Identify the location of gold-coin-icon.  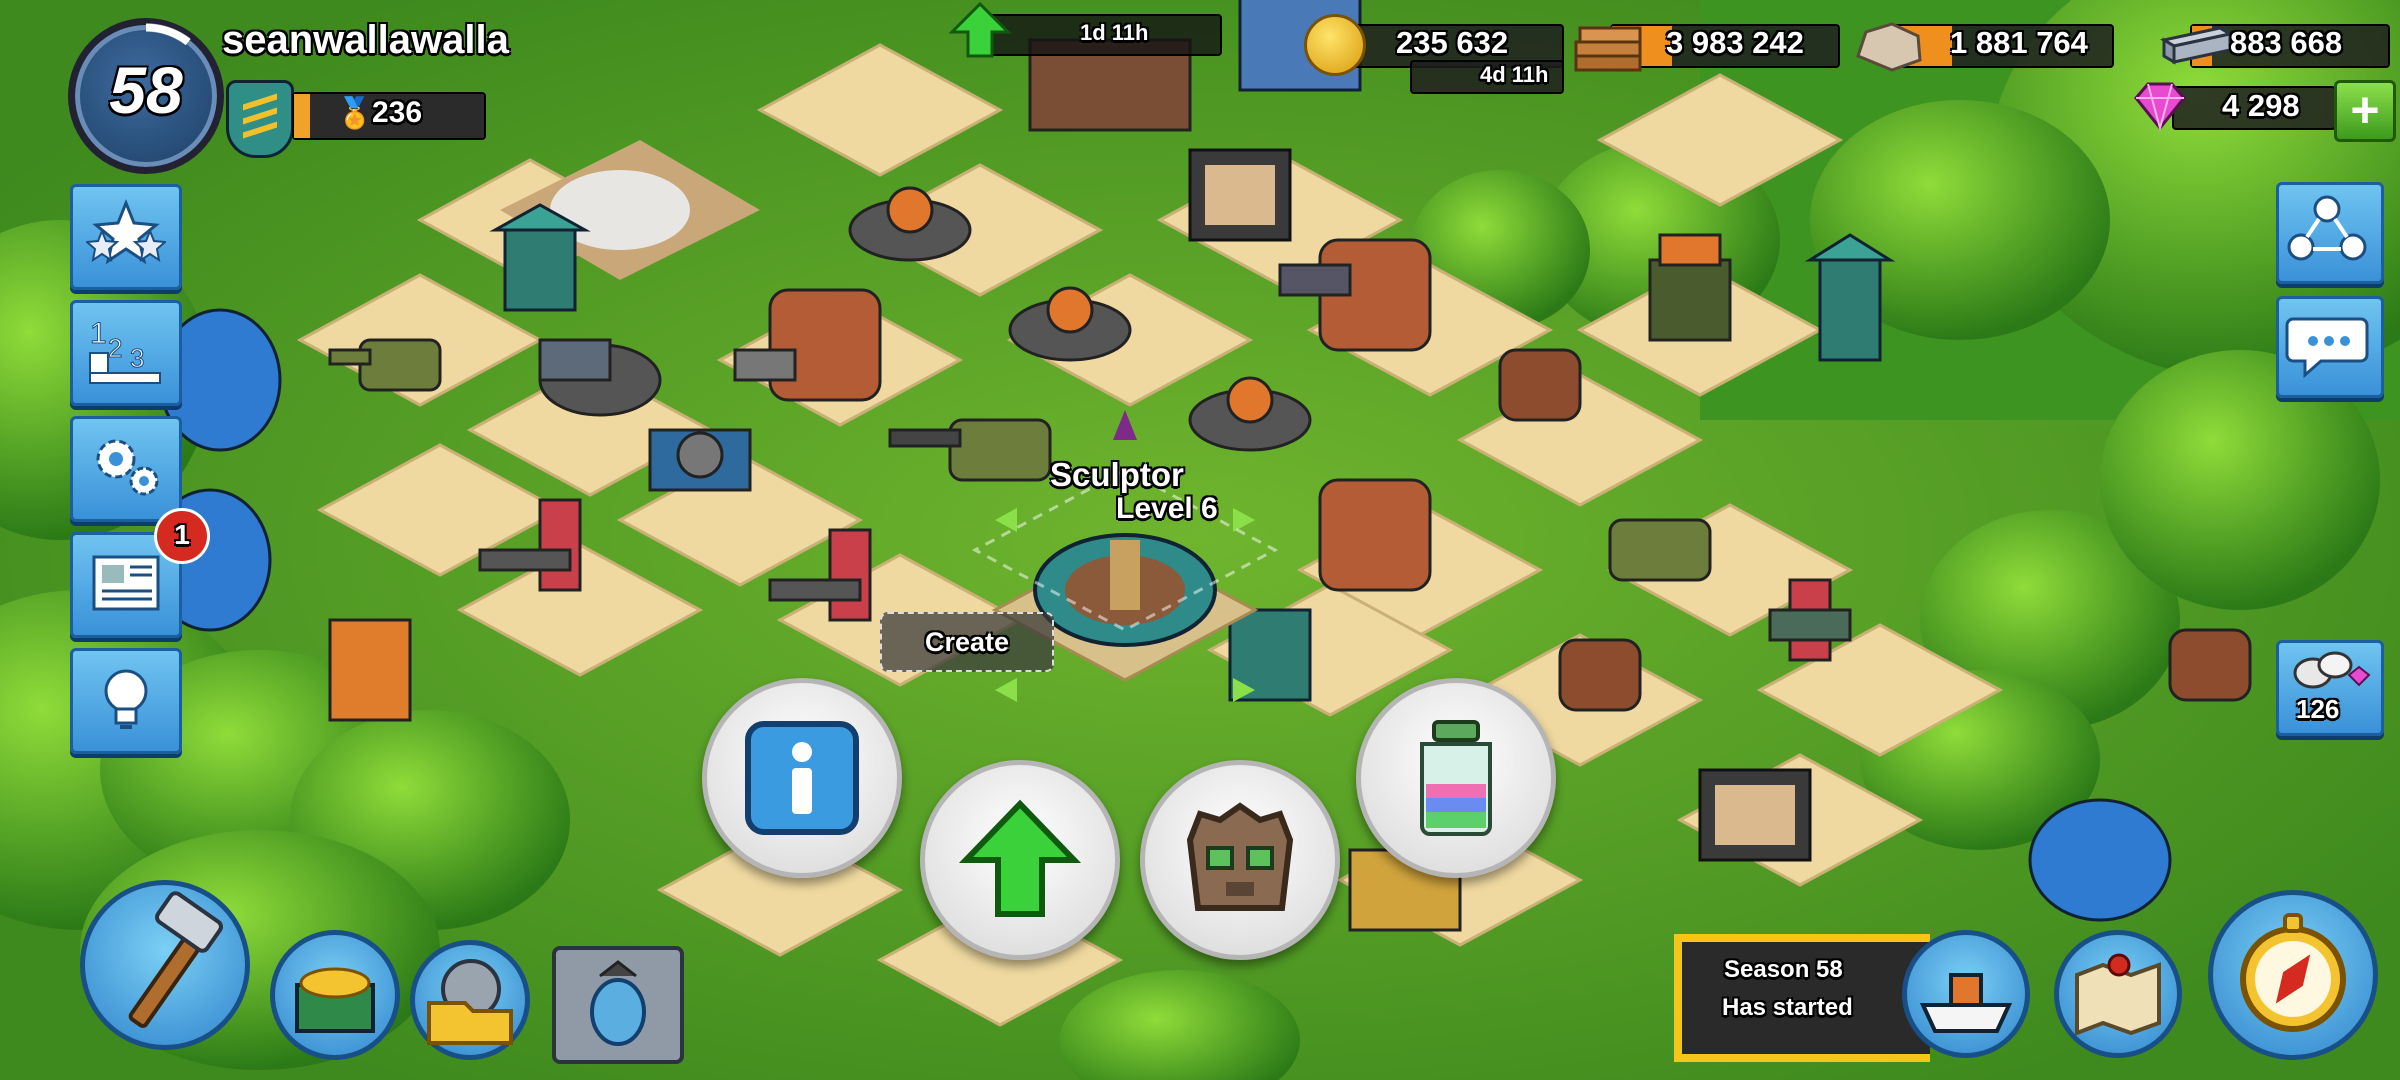
(1335, 45).